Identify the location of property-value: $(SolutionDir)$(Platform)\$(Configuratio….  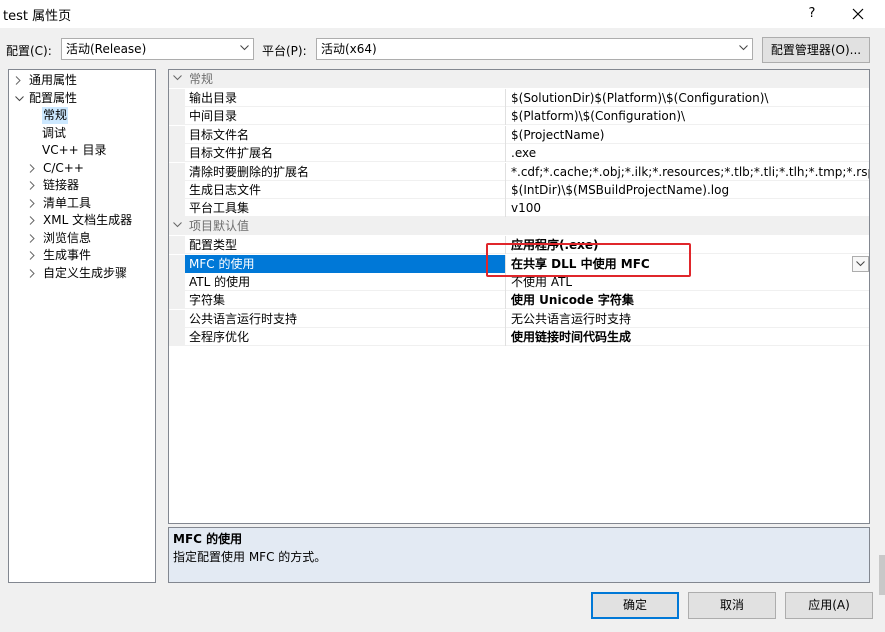
(687, 98).